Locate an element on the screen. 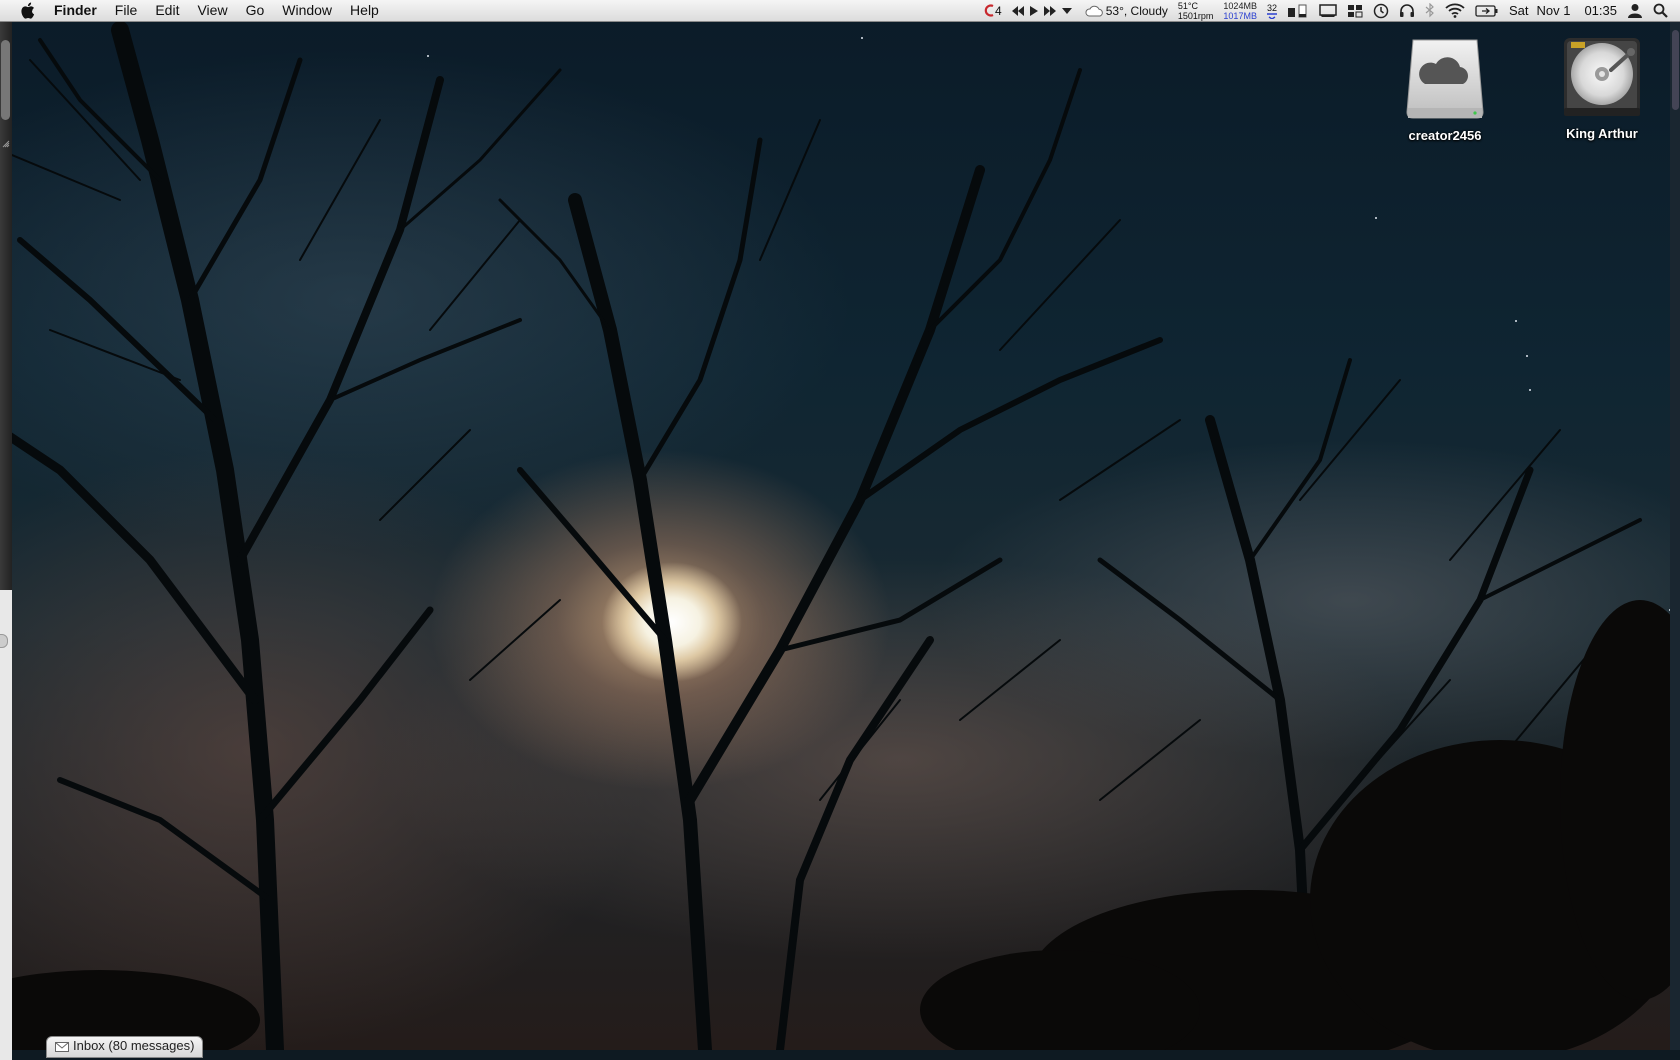  clock-date: Nov 1 is located at coordinates (1553, 10).